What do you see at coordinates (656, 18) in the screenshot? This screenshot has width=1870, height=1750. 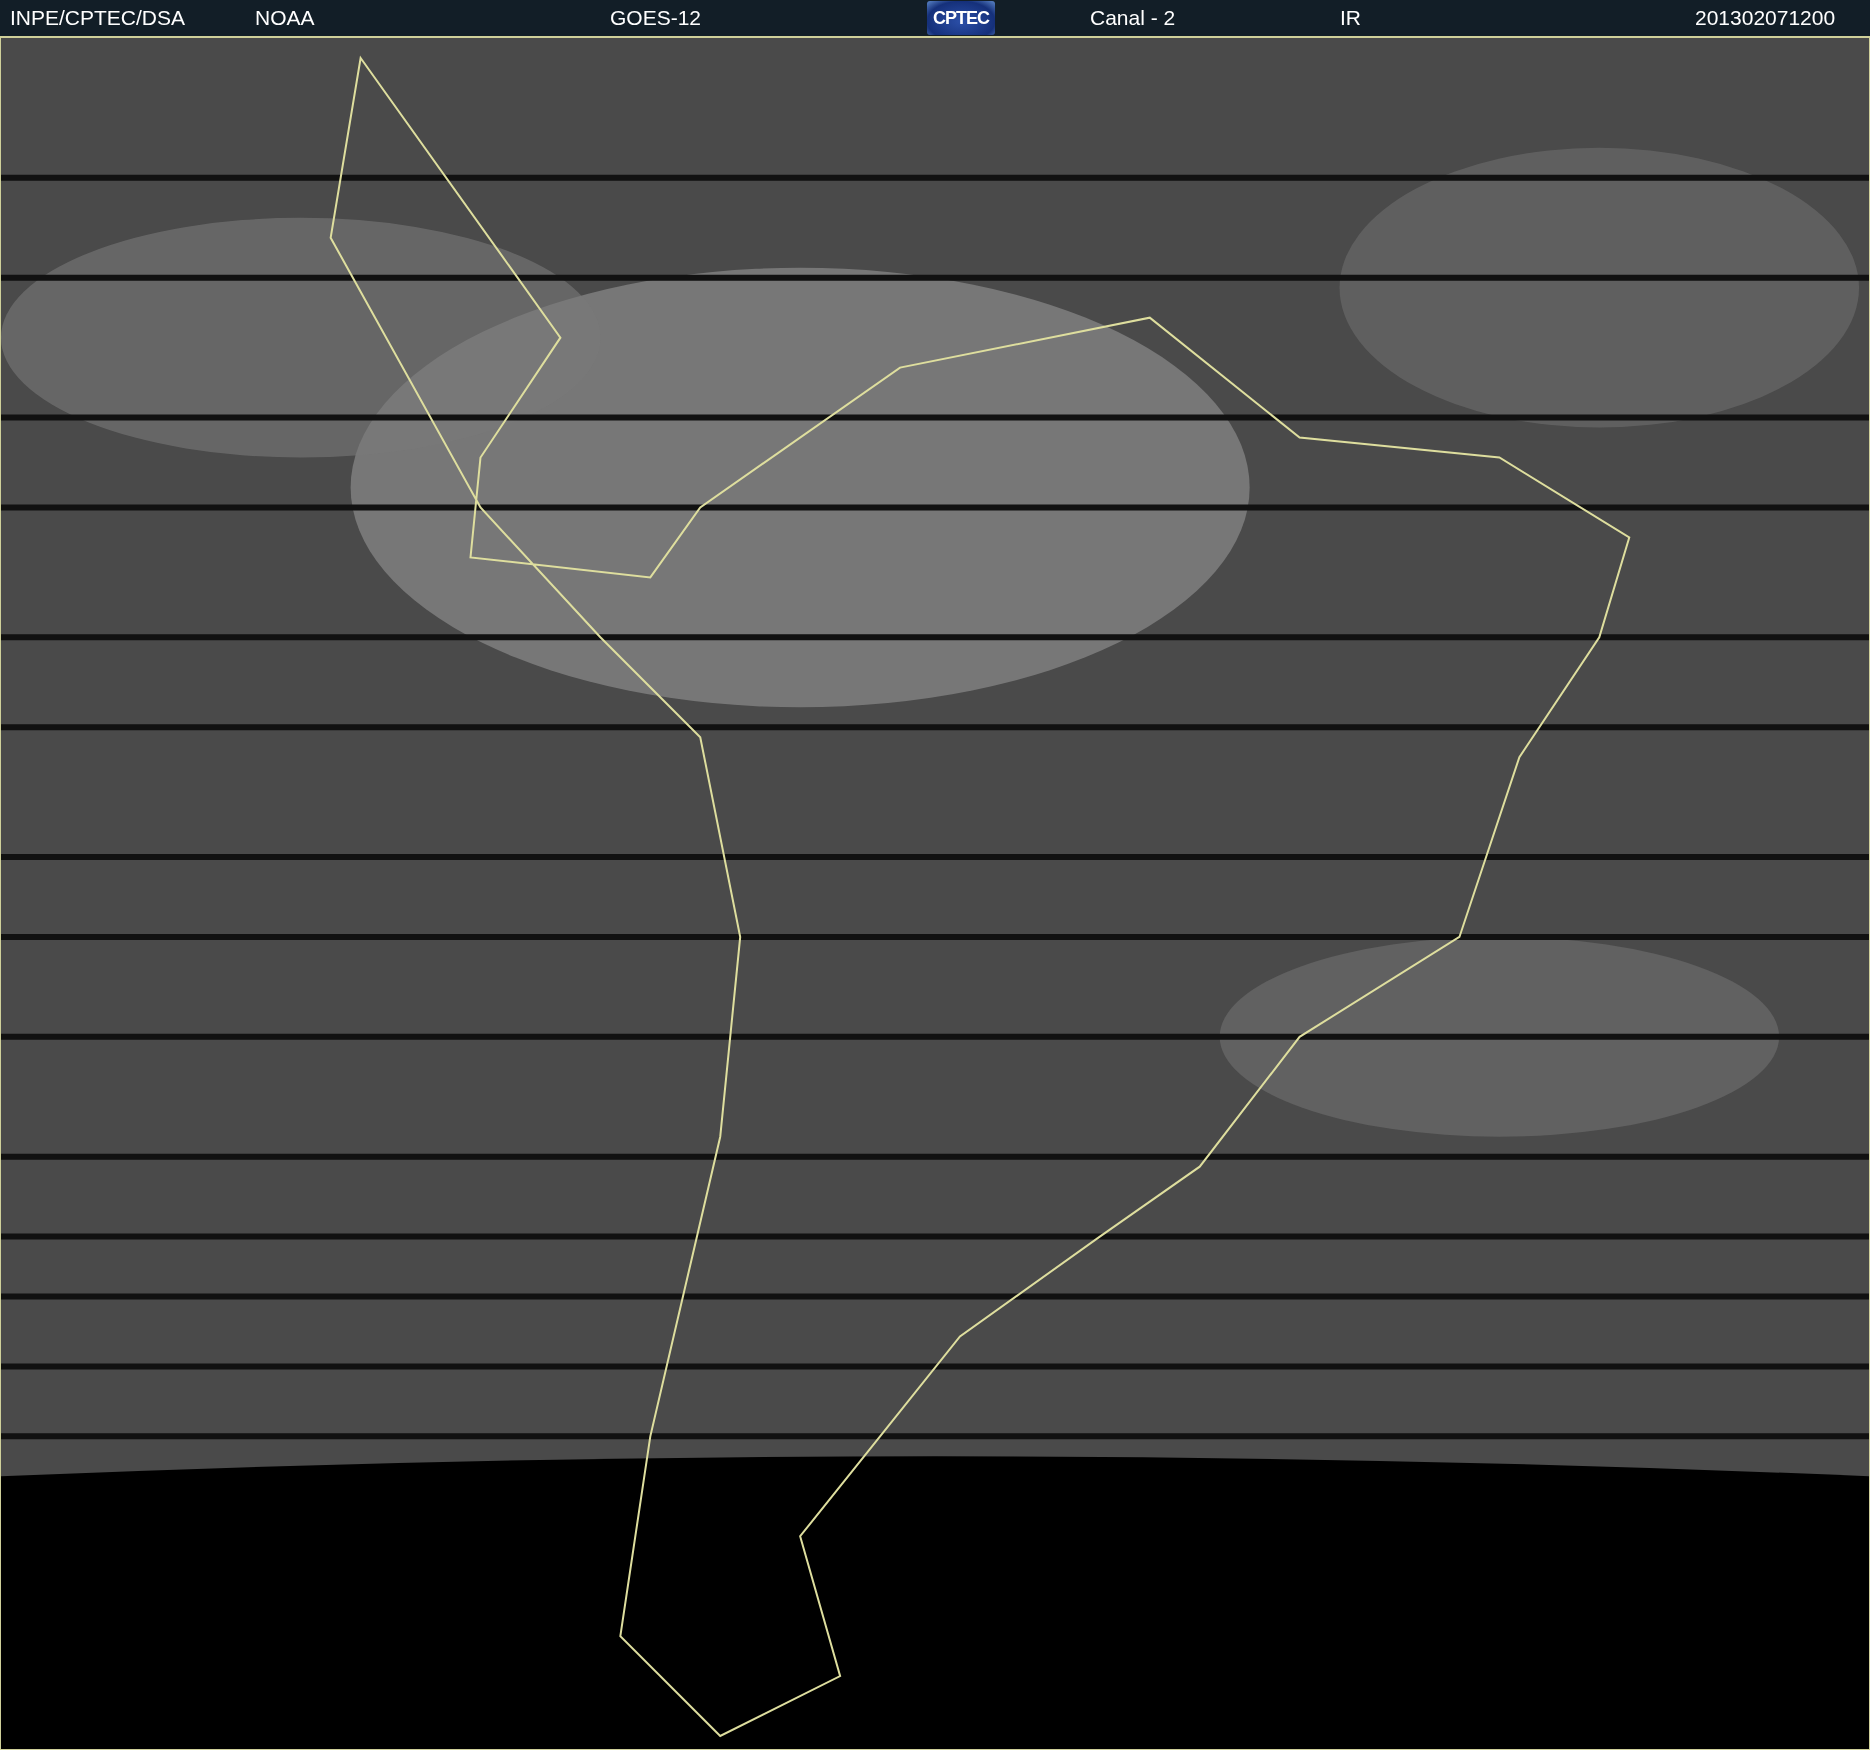 I see `header-label: GOES-12` at bounding box center [656, 18].